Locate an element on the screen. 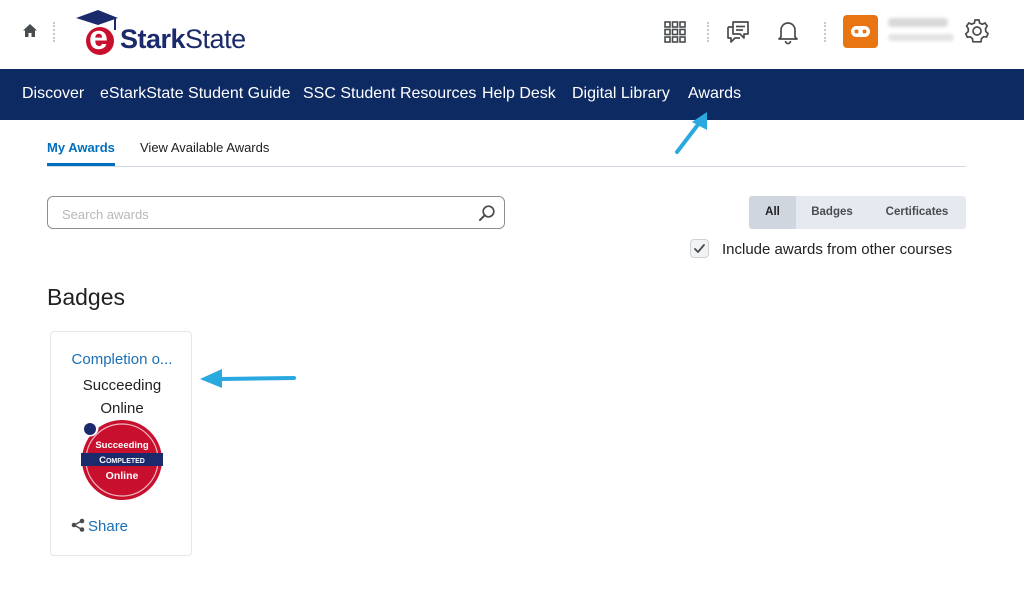  search-box is located at coordinates (276, 212).